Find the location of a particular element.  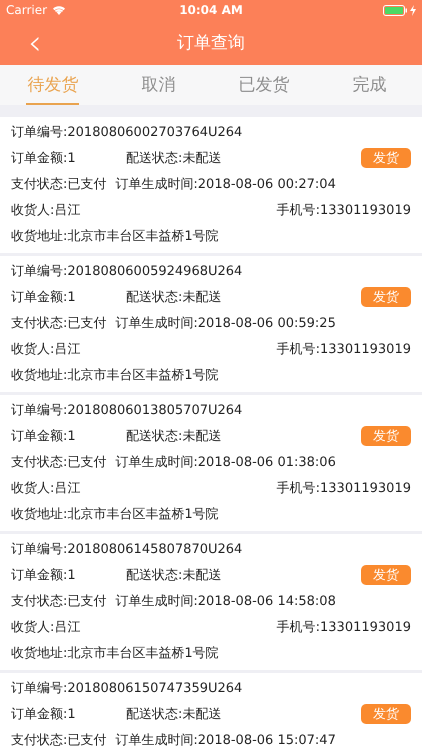

wifi-icon is located at coordinates (59, 10).